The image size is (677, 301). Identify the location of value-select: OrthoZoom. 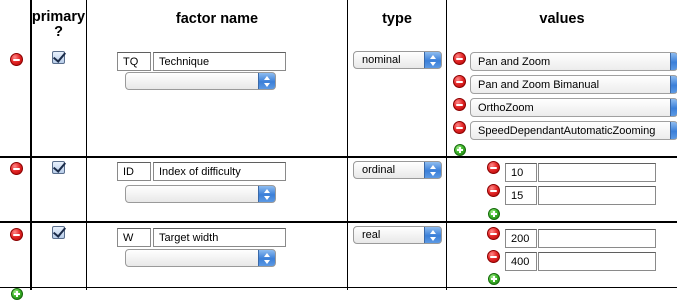
(573, 107).